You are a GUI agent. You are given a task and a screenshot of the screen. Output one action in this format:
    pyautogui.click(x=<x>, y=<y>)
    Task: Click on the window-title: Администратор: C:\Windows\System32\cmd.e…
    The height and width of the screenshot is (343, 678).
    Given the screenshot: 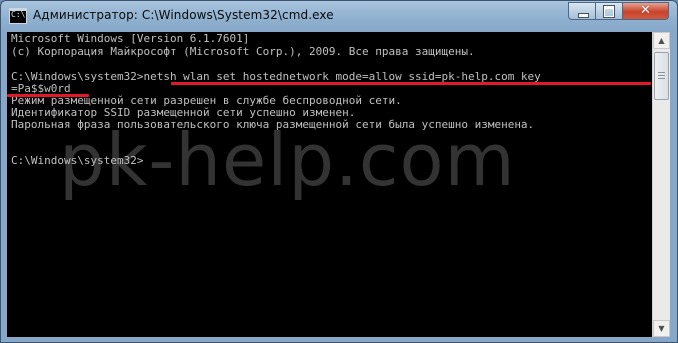 What is the action you would take?
    pyautogui.click(x=183, y=15)
    